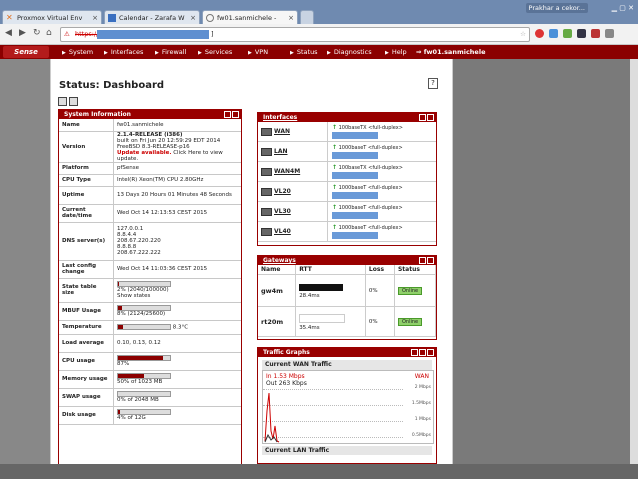 The width and height of the screenshot is (638, 479). What do you see at coordinates (180, 327) in the screenshot?
I see `temperature-text: 8.3°C` at bounding box center [180, 327].